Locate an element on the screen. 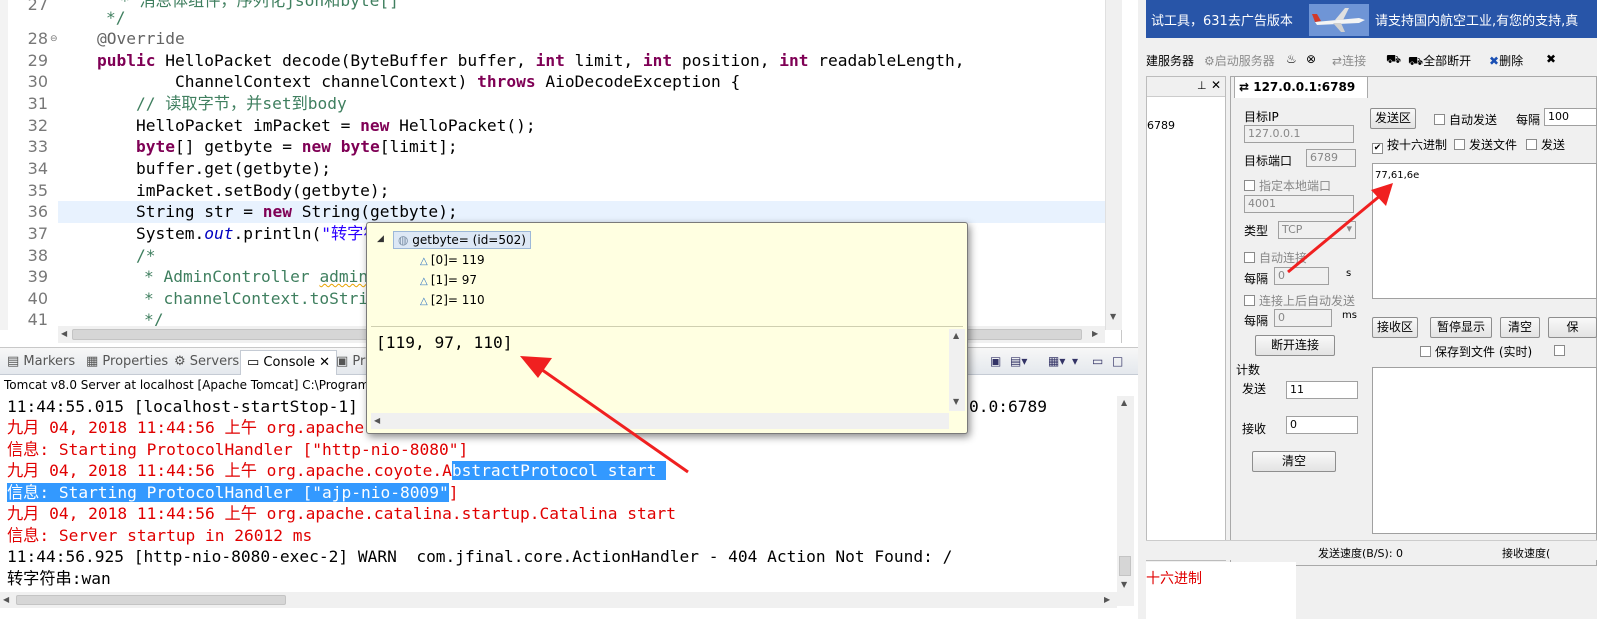 The height and width of the screenshot is (619, 1597). auto-send-interval-input: 100 is located at coordinates (1570, 117).